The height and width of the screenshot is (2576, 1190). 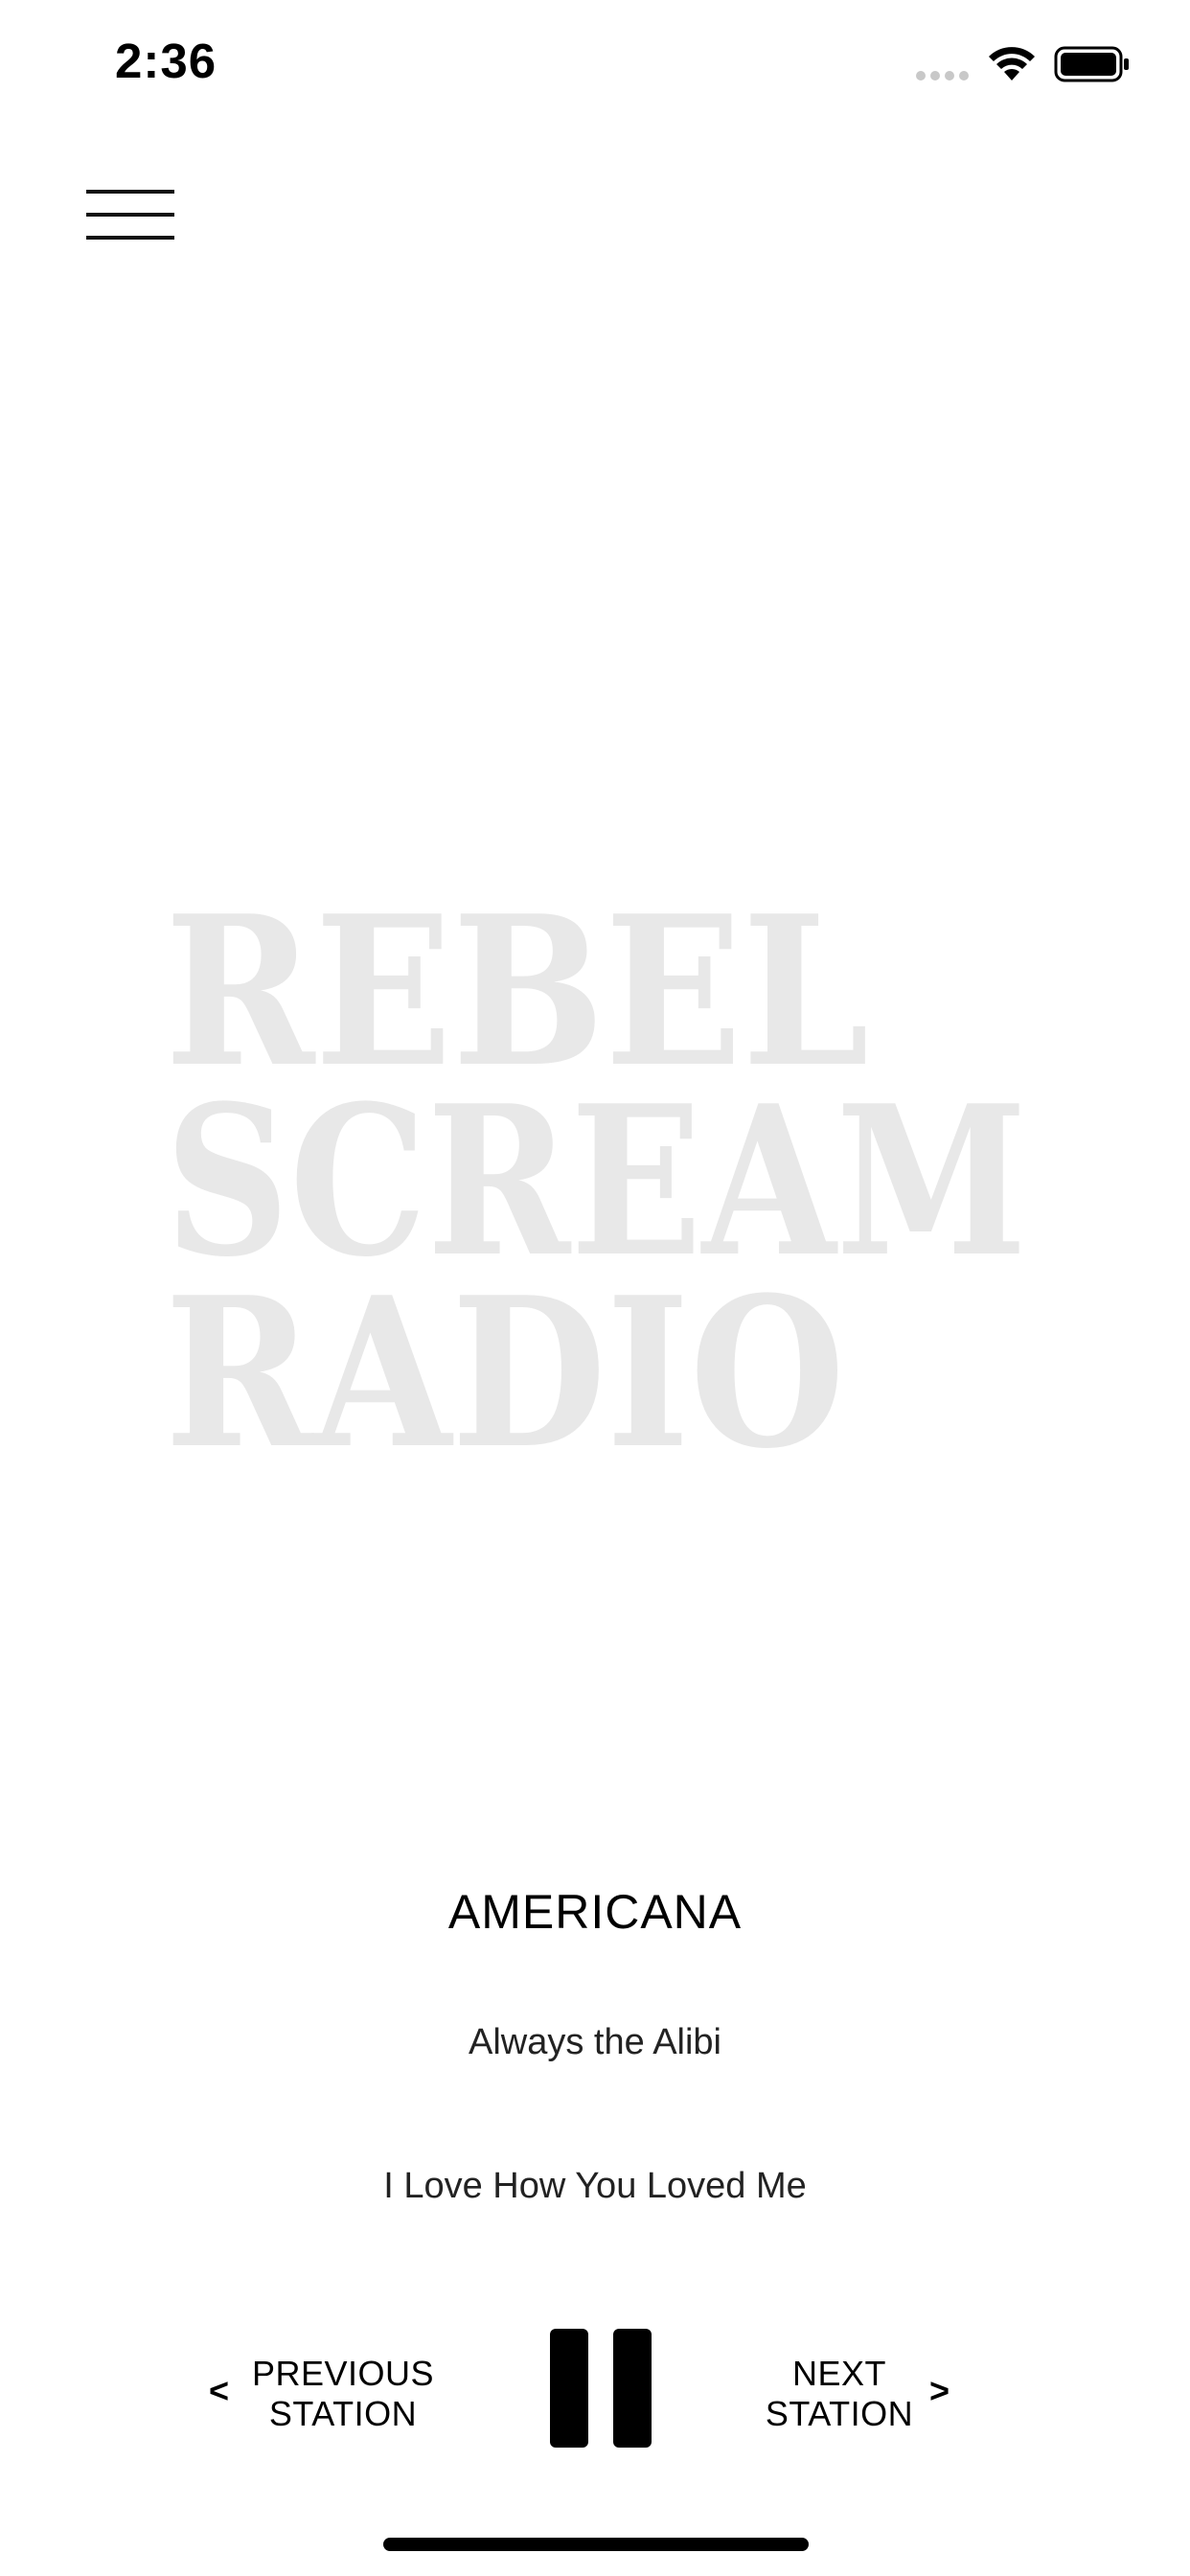 What do you see at coordinates (1092, 64) in the screenshot?
I see `battery-icon` at bounding box center [1092, 64].